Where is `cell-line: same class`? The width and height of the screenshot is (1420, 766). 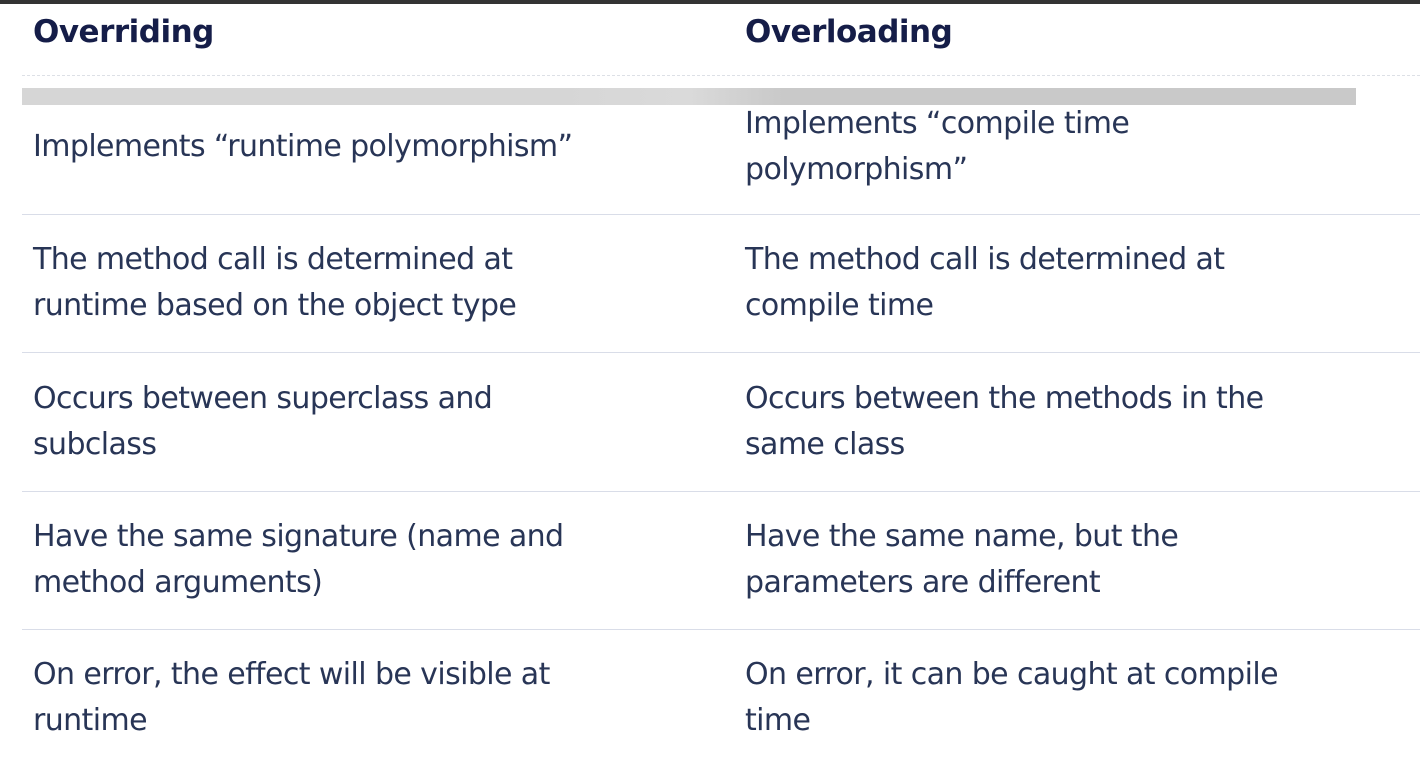
cell-line: same class is located at coordinates (825, 444).